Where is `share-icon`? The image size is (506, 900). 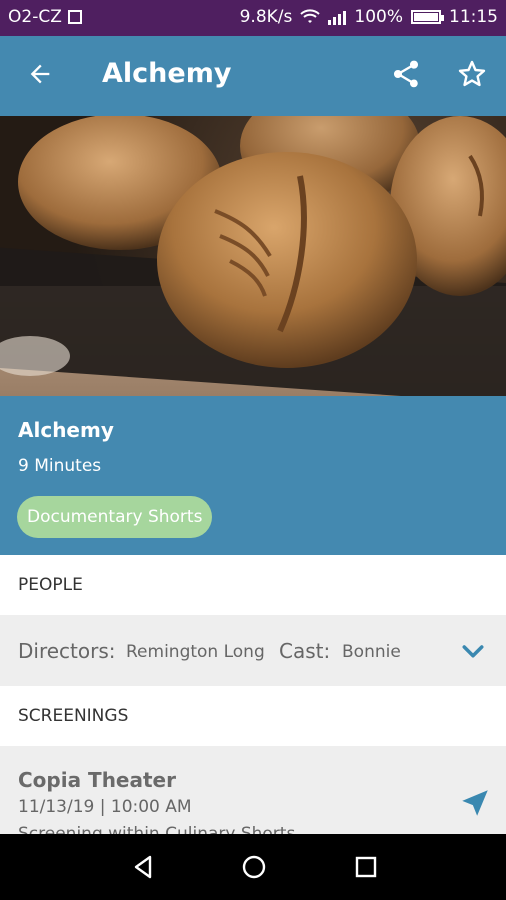 share-icon is located at coordinates (406, 74).